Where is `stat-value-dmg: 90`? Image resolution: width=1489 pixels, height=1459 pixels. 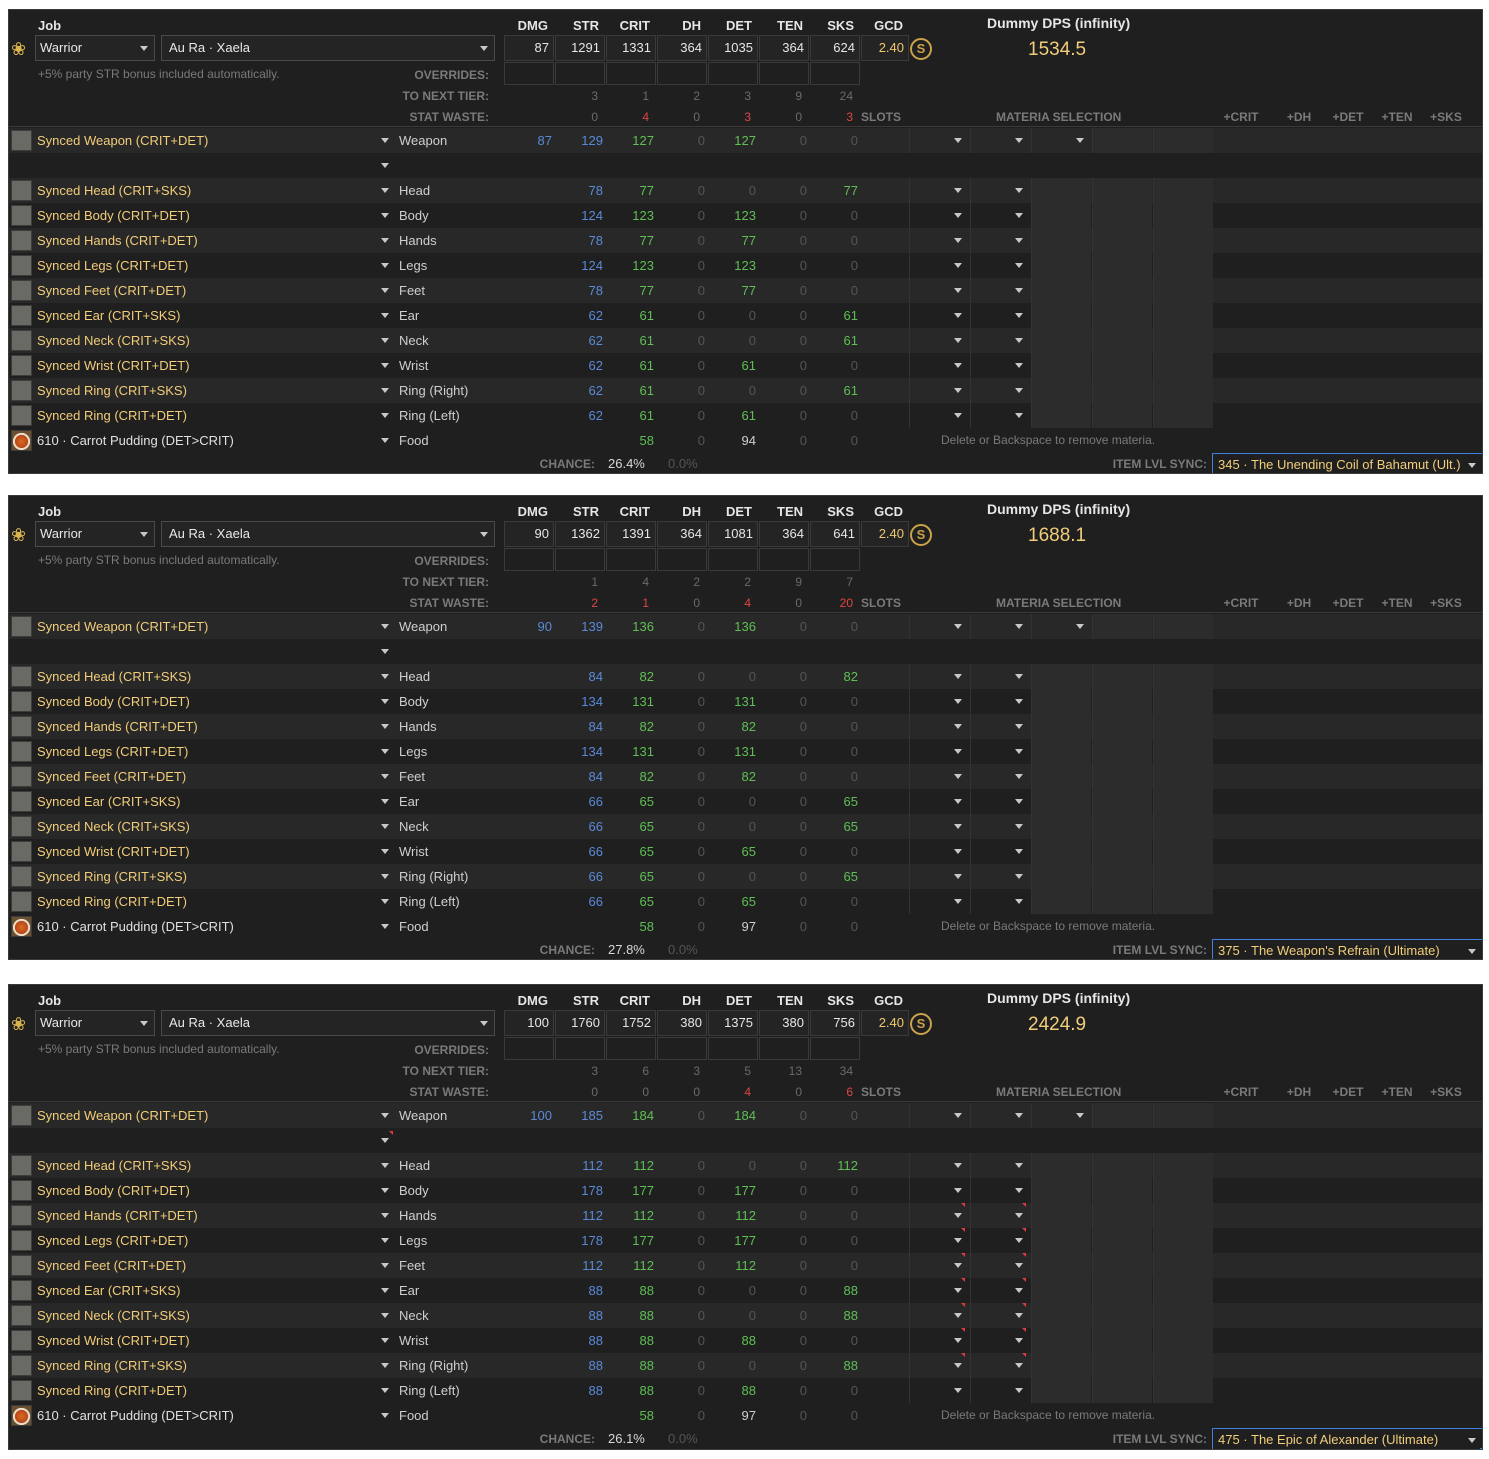
stat-value-dmg: 90 is located at coordinates (529, 534).